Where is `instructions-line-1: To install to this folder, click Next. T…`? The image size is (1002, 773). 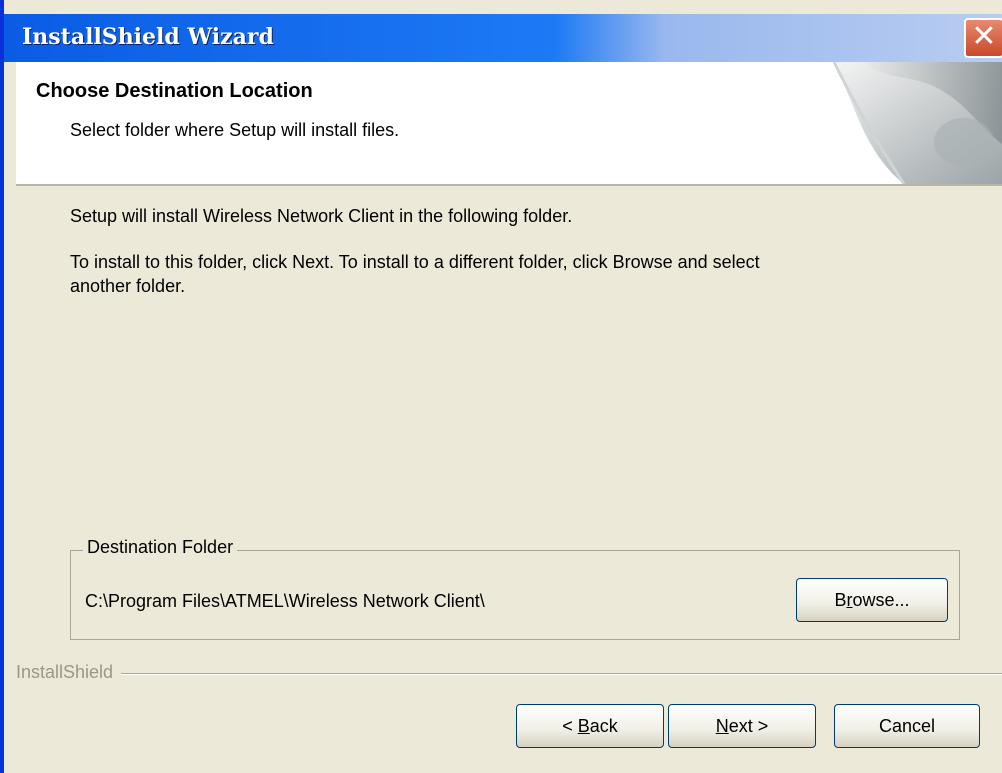 instructions-line-1: To install to this folder, click Next. T… is located at coordinates (415, 262).